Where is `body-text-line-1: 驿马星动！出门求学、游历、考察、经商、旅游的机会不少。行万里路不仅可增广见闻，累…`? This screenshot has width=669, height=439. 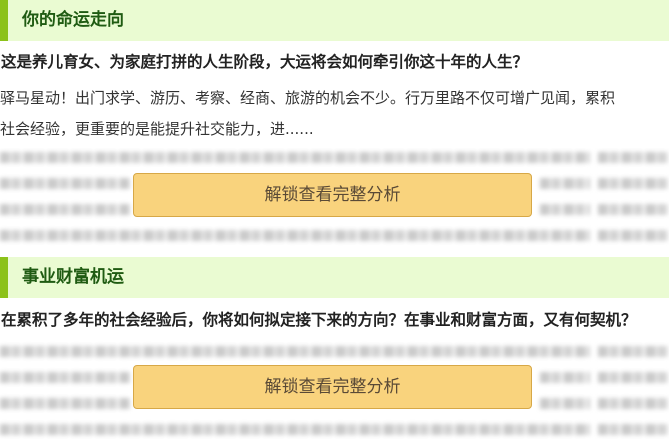
body-text-line-1: 驿马星动！出门求学、游历、考察、经商、旅游的机会不少。行万里路不仅可增广见闻，累… is located at coordinates (308, 98).